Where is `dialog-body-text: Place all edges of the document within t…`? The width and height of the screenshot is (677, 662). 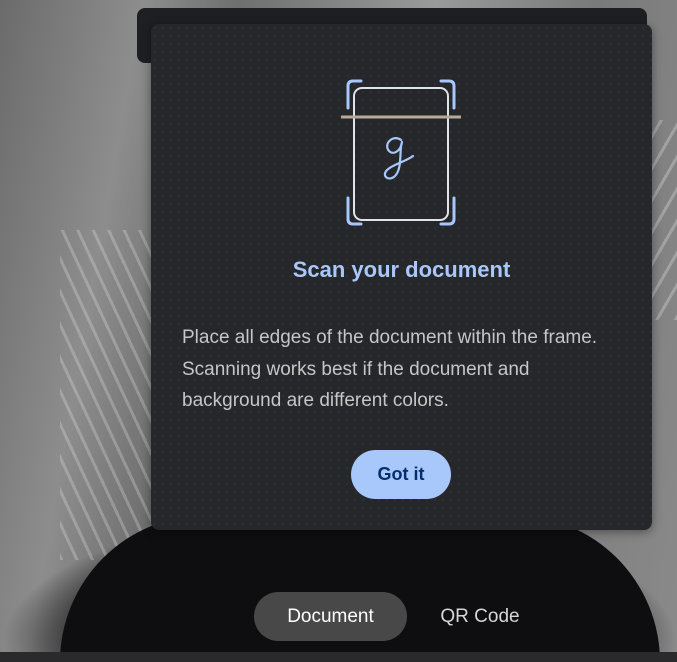
dialog-body-text: Place all edges of the document within t… is located at coordinates (390, 369).